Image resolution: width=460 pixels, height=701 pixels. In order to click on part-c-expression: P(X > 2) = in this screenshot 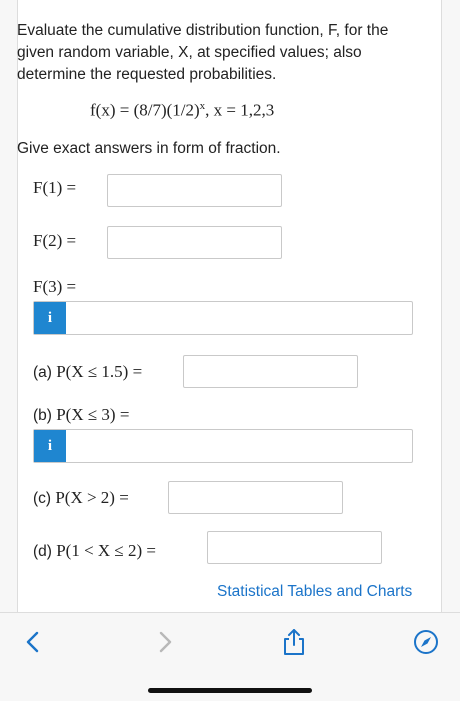, I will do `click(92, 497)`.